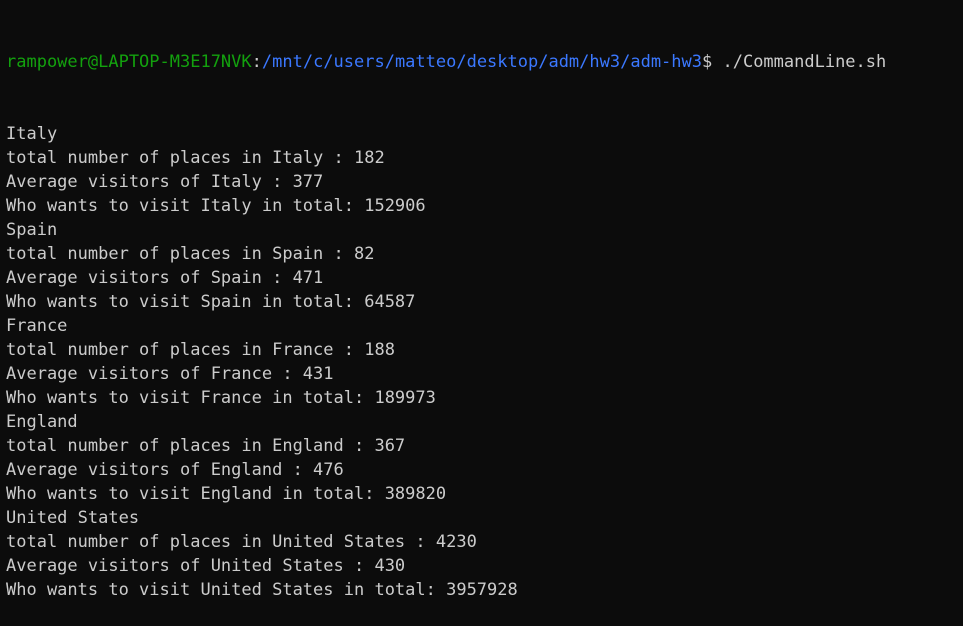  I want to click on output-line: Average visitors of United States : 430, so click(206, 566).